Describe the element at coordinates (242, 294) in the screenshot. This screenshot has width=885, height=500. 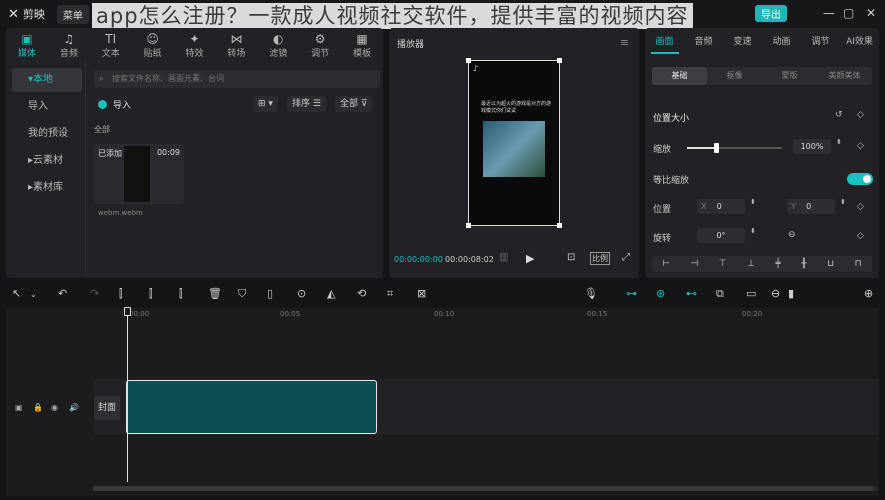
I see `shield-icon: ⛉` at that location.